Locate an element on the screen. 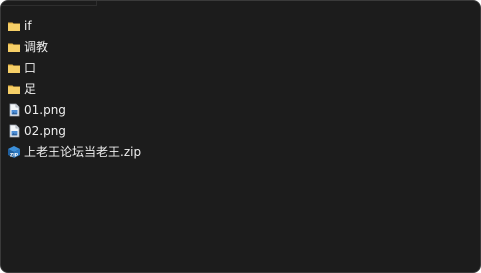 Image resolution: width=481 pixels, height=273 pixels. file-name: 01.png is located at coordinates (45, 109).